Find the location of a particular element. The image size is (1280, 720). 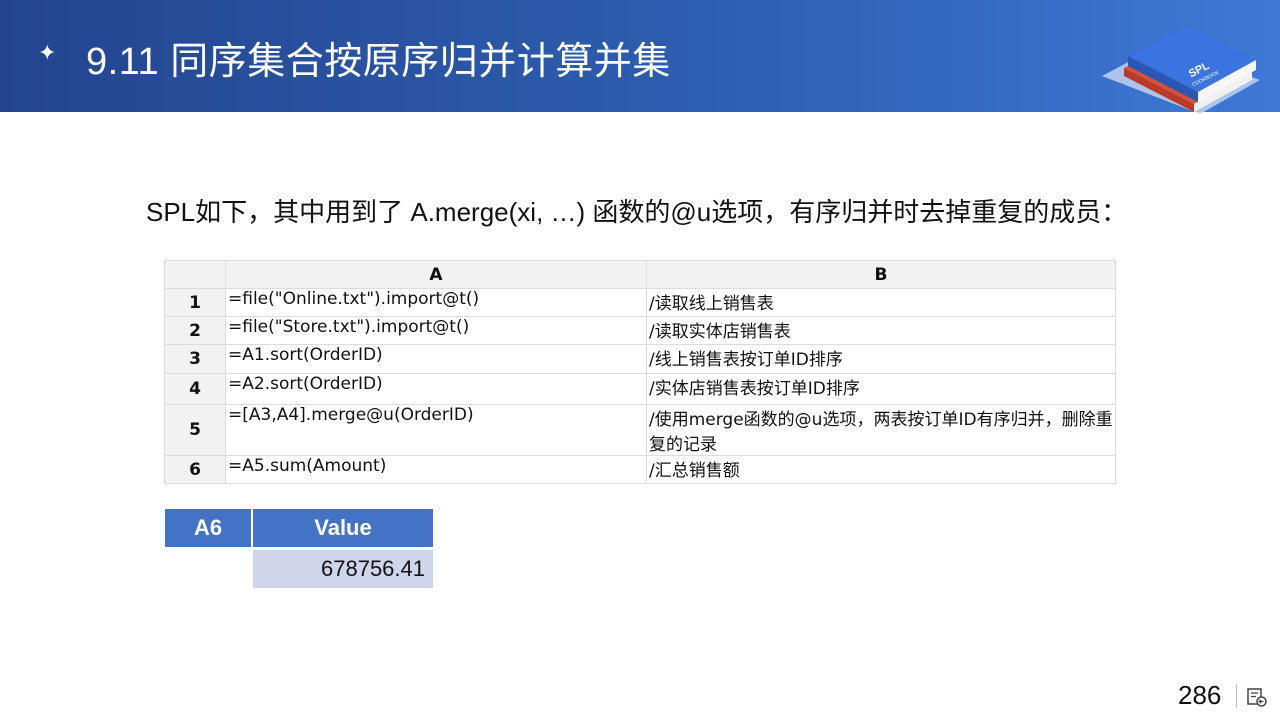

grid-row-number: 3 is located at coordinates (195, 359).